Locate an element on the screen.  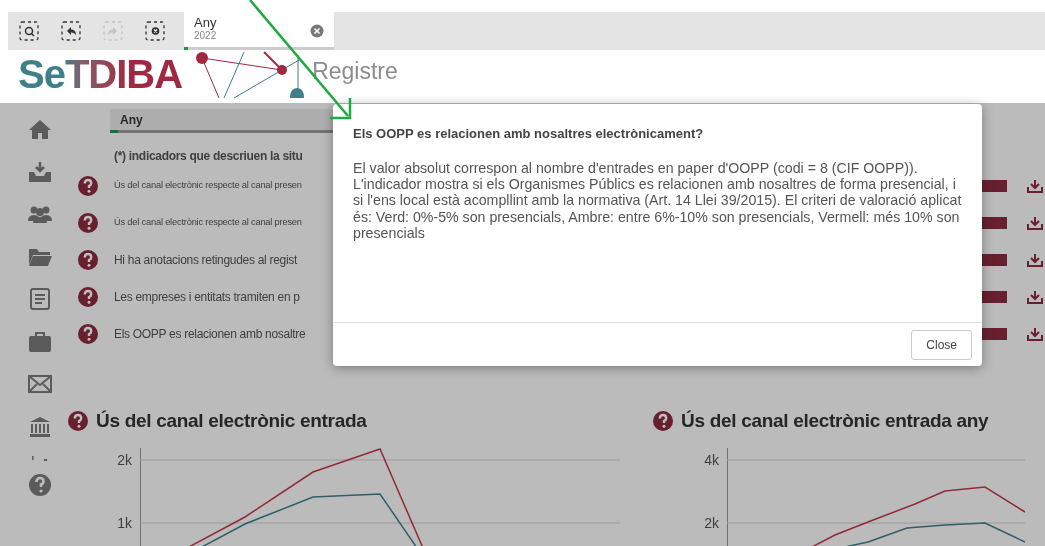
indicator-text: Els OOPP es relacionen amb nosaltre is located at coordinates (210, 334).